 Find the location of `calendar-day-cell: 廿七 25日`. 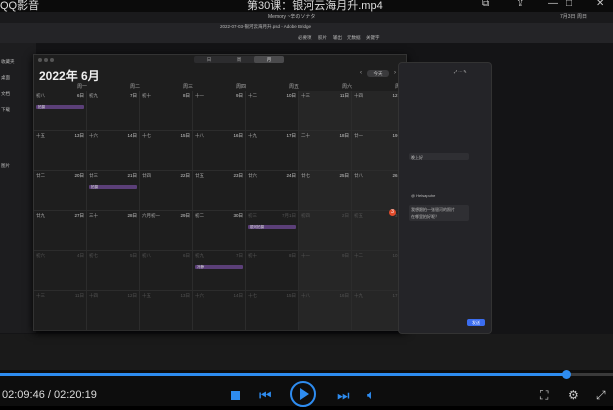

calendar-day-cell: 廿七 25日 is located at coordinates (325, 191).